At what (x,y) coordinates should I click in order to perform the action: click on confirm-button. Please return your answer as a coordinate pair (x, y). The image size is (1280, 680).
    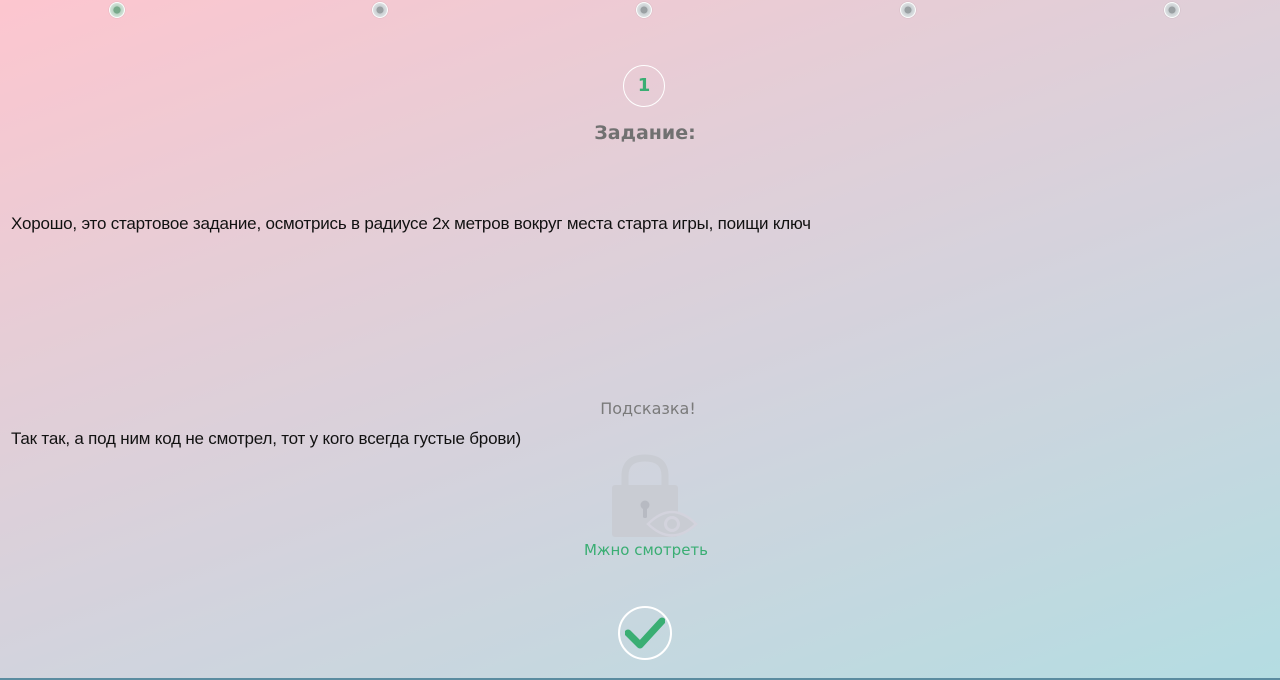
    Looking at the image, I should click on (645, 633).